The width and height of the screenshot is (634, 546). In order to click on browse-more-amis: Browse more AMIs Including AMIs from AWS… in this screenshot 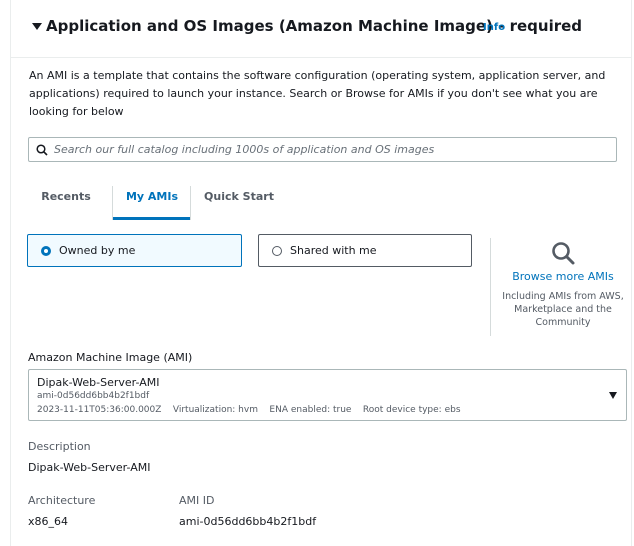, I will do `click(563, 283)`.